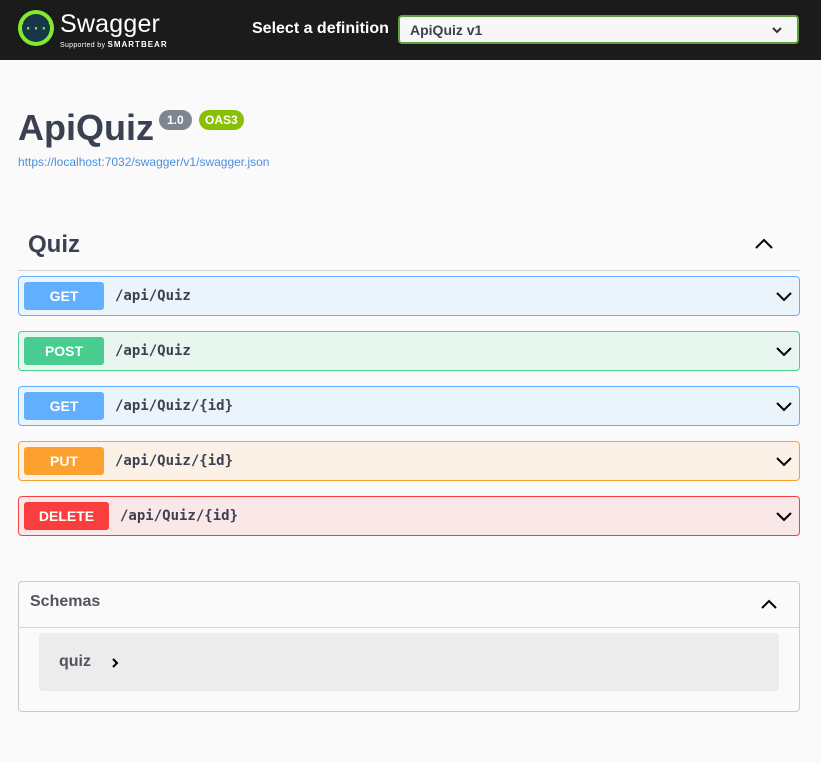 The height and width of the screenshot is (763, 821). Describe the element at coordinates (409, 461) in the screenshot. I see `operation-put-quiz-by-id: PUT /api/Quiz/{id}` at that location.